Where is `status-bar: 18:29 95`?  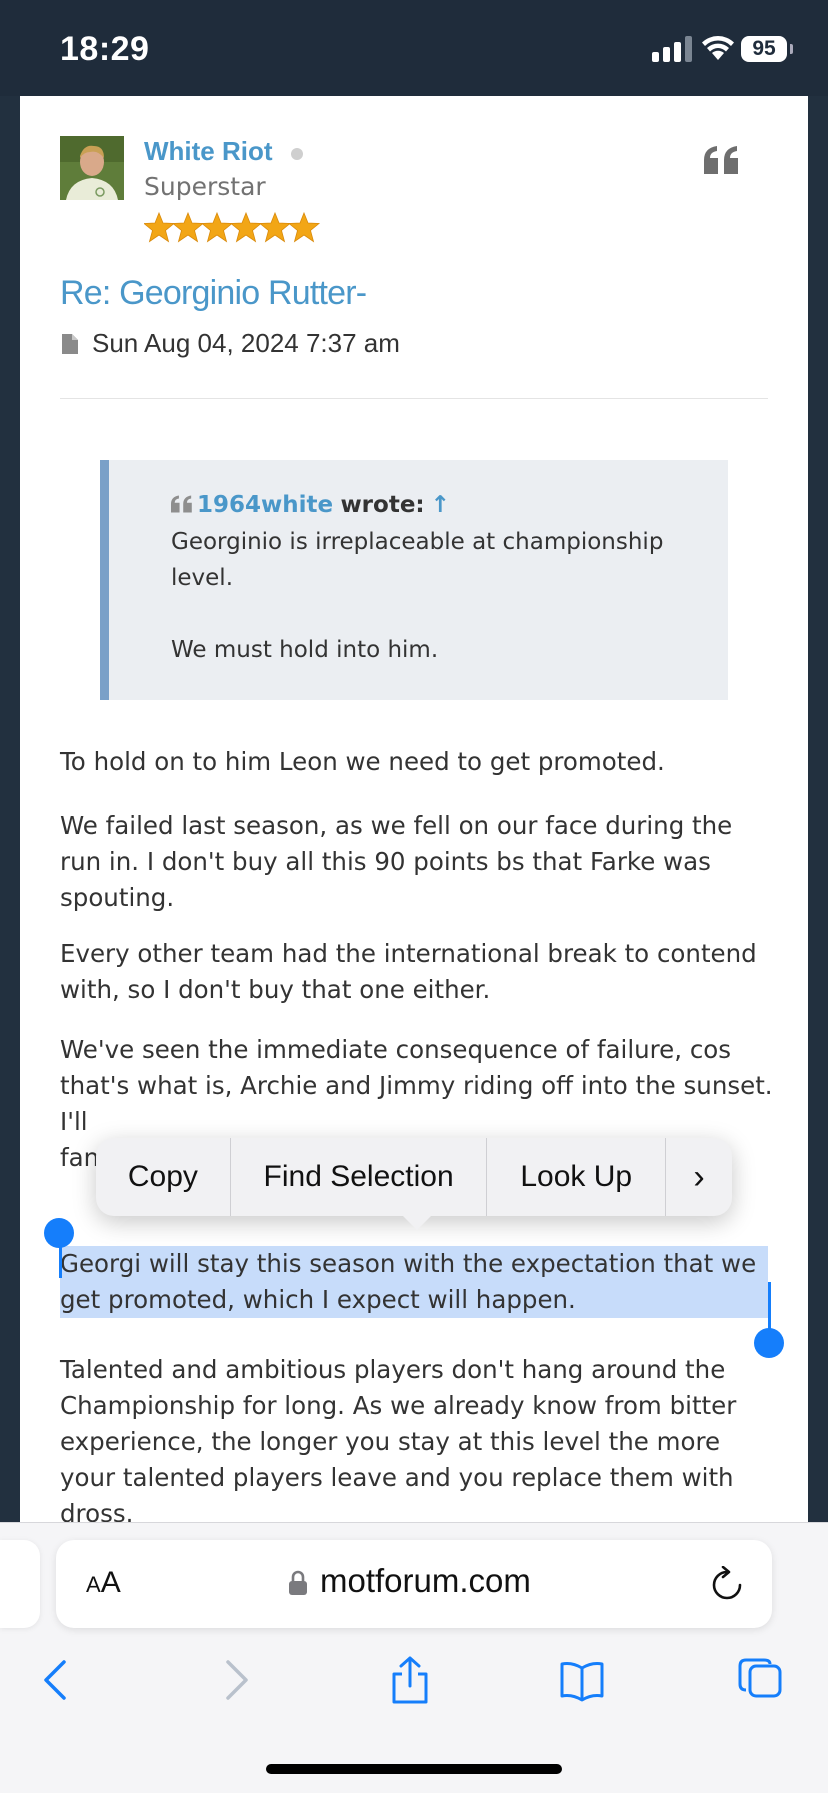 status-bar: 18:29 95 is located at coordinates (414, 48).